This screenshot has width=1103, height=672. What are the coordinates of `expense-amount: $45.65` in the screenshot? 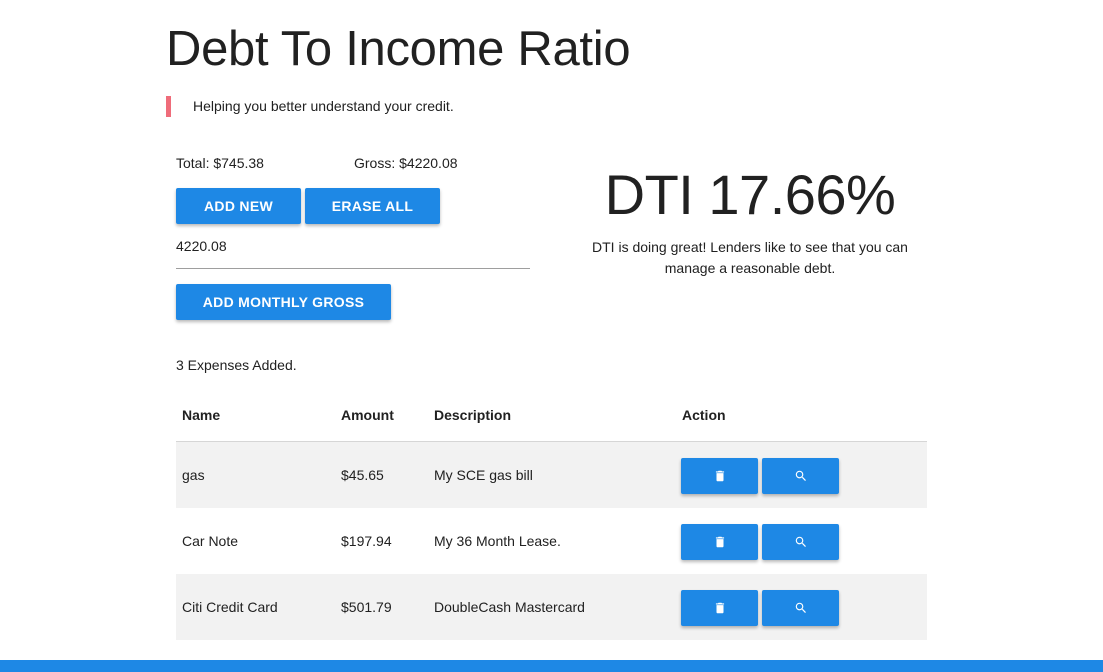 It's located at (362, 475).